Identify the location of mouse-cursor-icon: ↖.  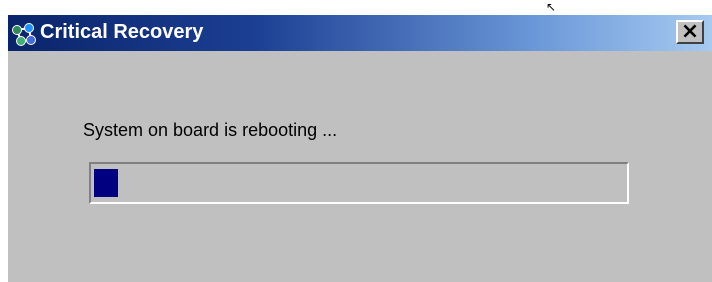
(551, 7).